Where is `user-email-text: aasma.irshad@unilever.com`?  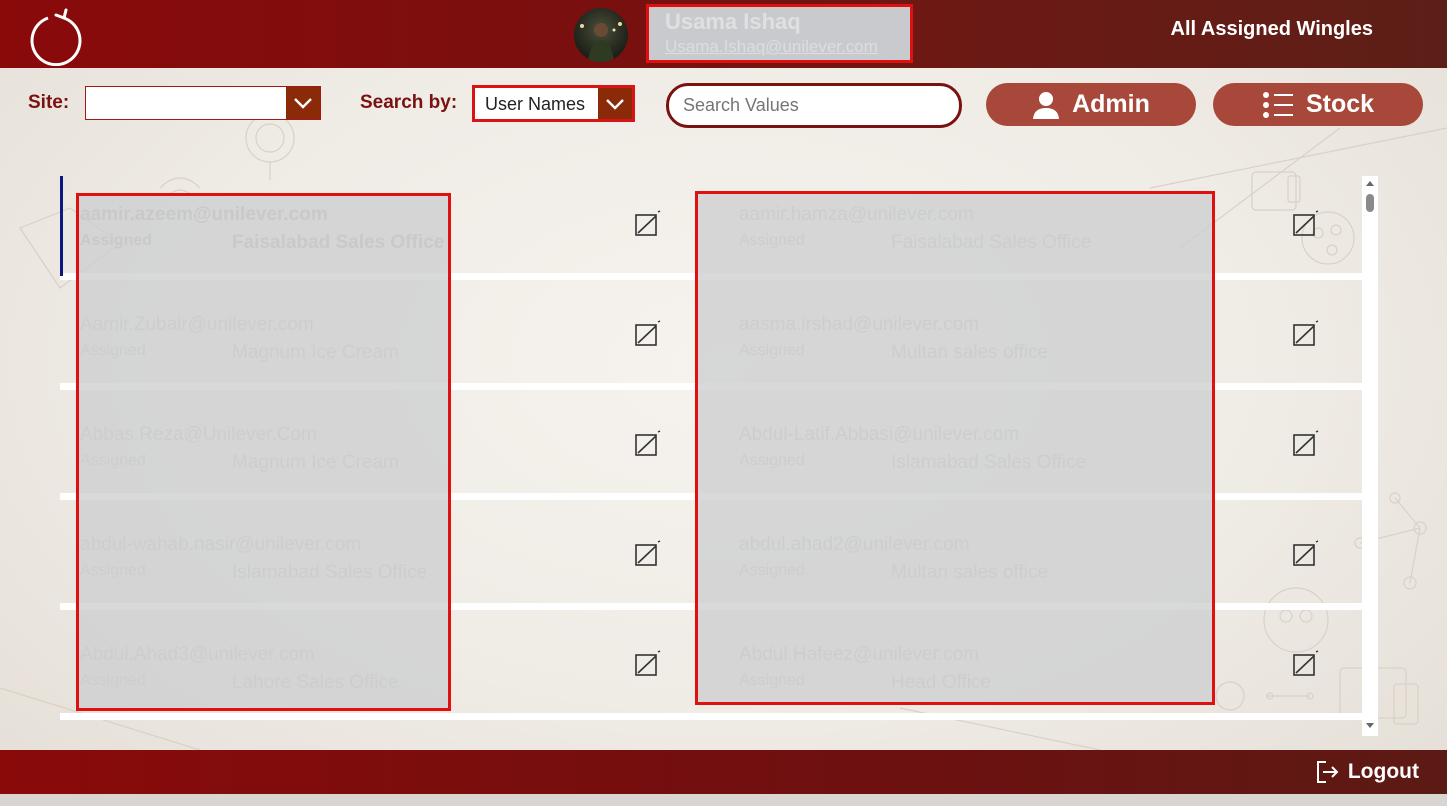
user-email-text: aasma.irshad@unilever.com is located at coordinates (859, 324).